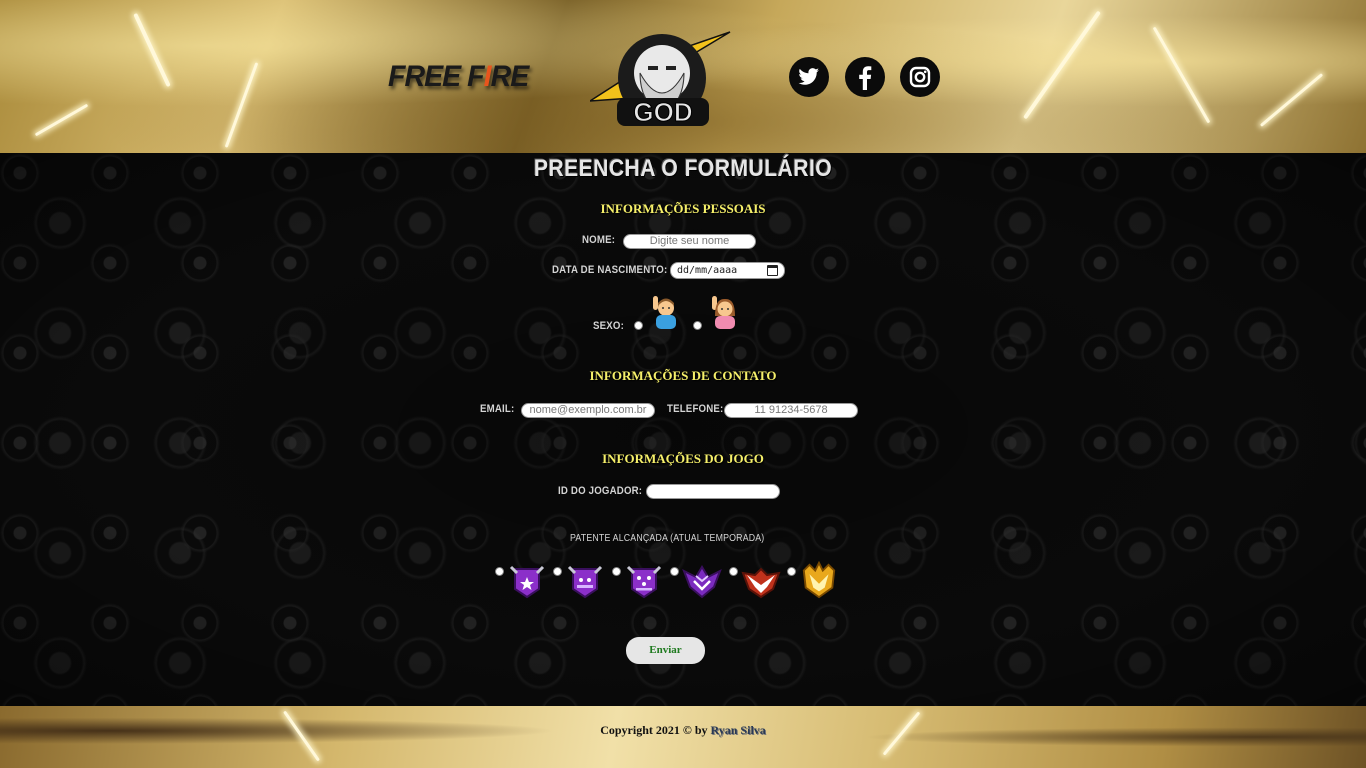 This screenshot has width=1366, height=768. What do you see at coordinates (585, 582) in the screenshot?
I see `rank-platinum-2-icon` at bounding box center [585, 582].